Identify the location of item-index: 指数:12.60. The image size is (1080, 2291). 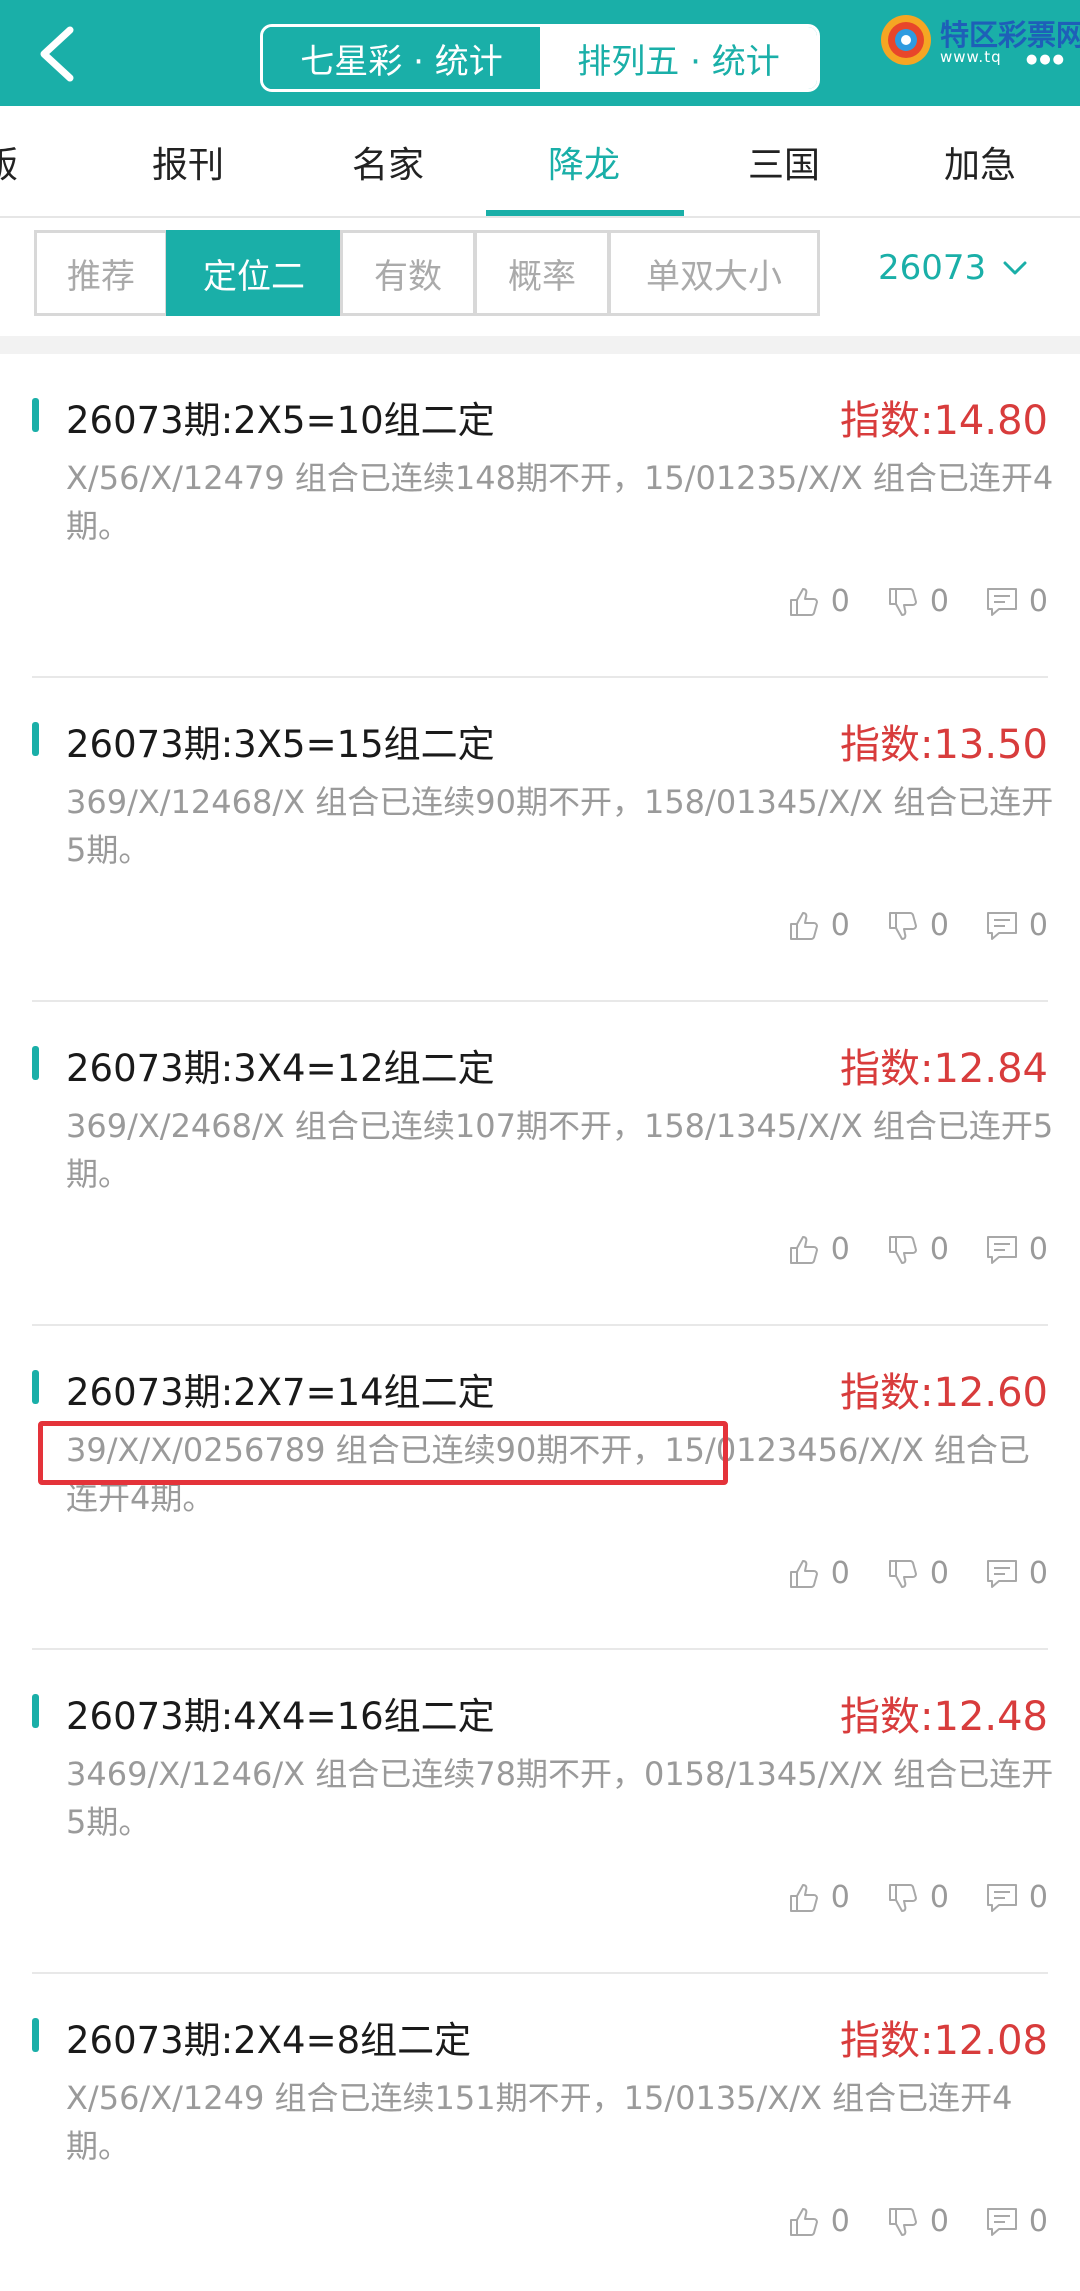
(944, 1393).